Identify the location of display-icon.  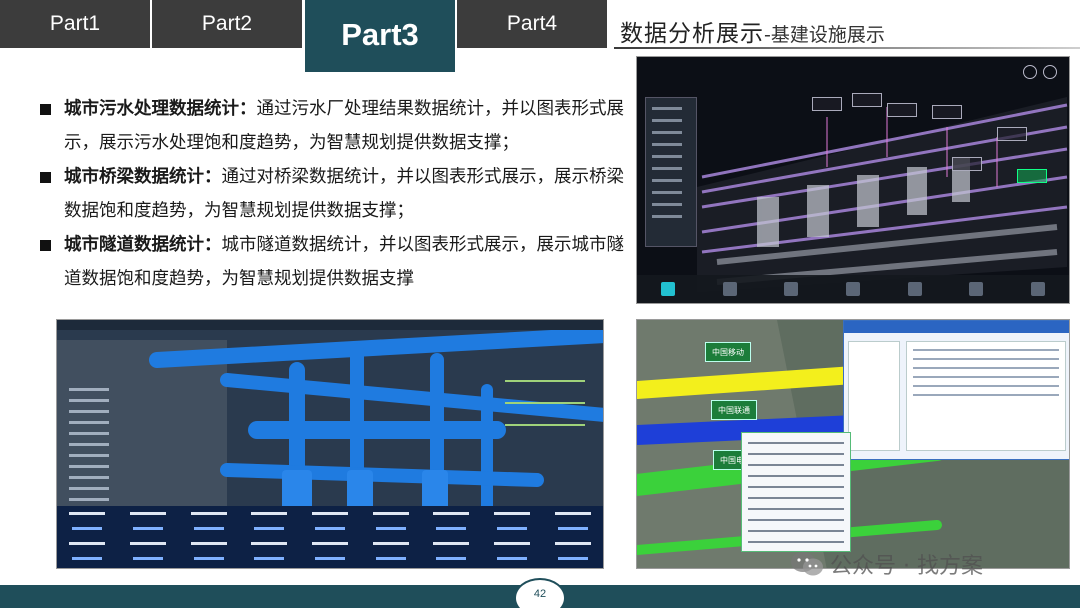
(976, 289).